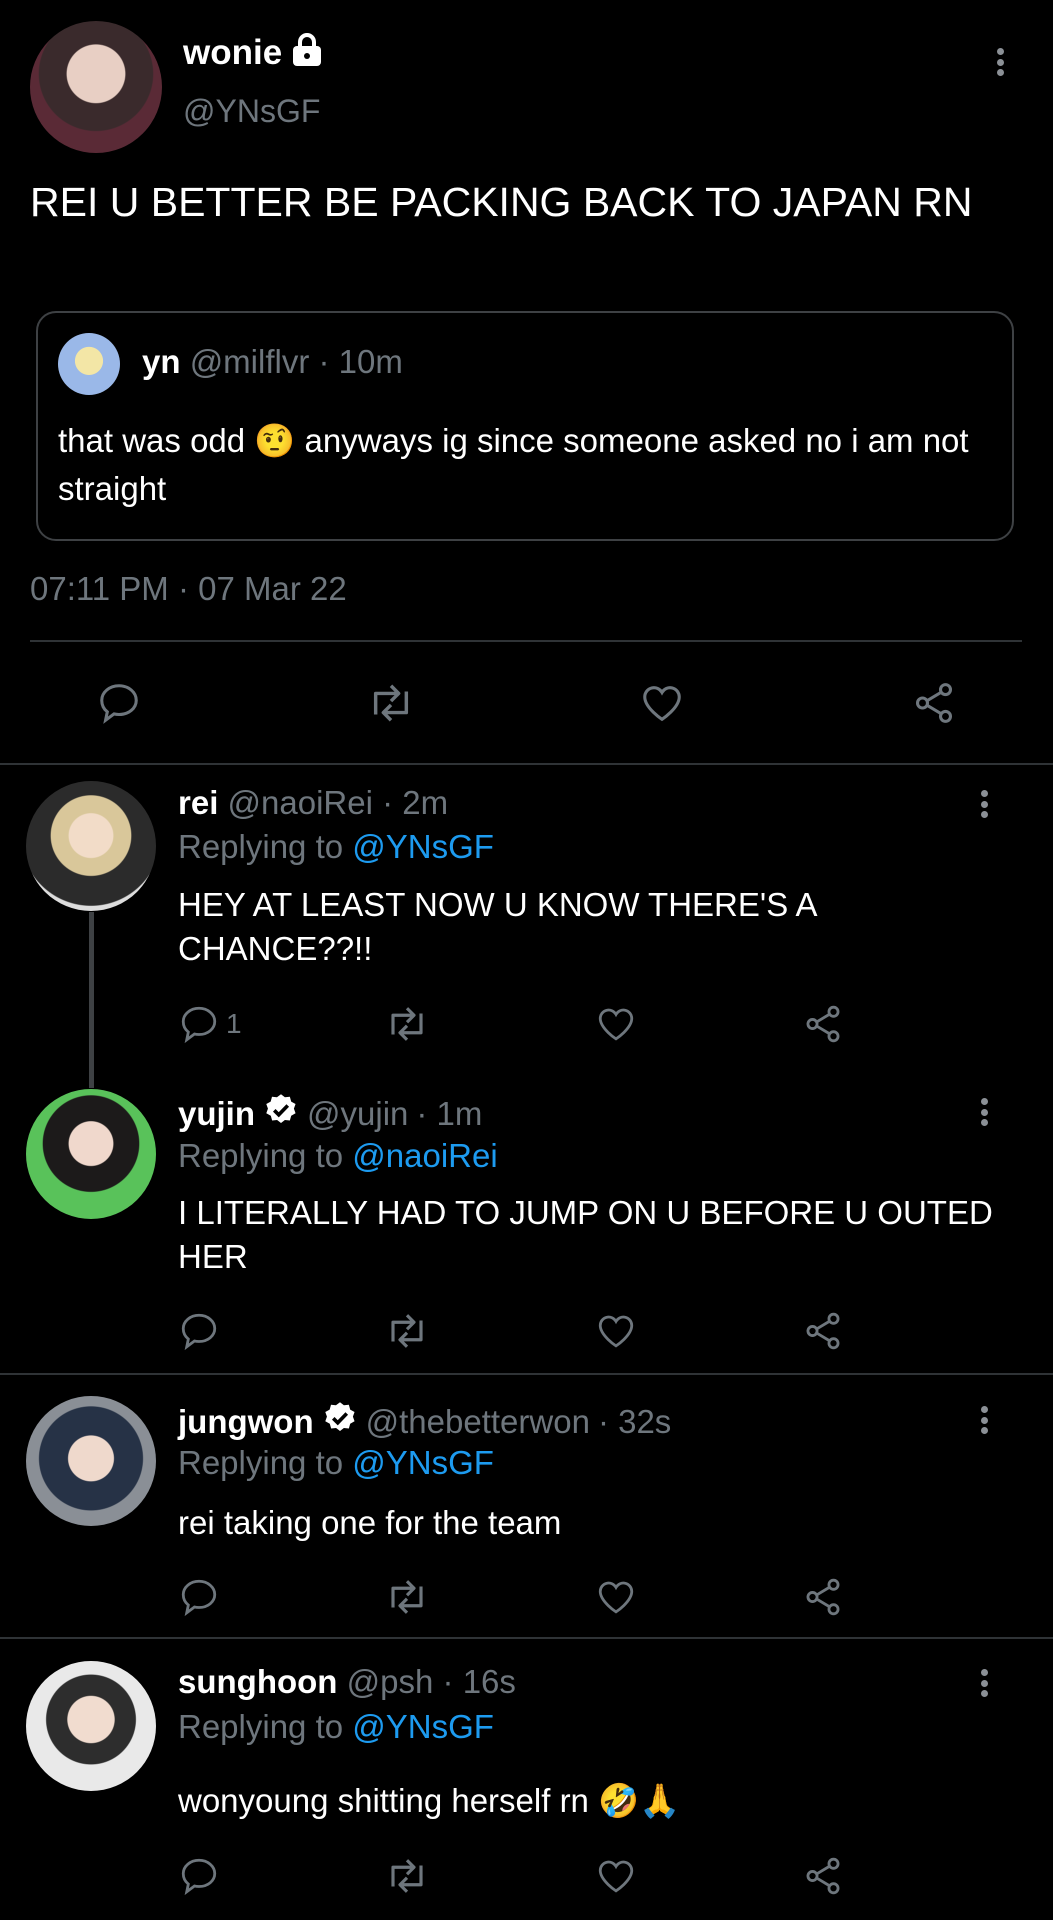 The height and width of the screenshot is (1920, 1053). I want to click on reply-handle: @yujin, so click(357, 1114).